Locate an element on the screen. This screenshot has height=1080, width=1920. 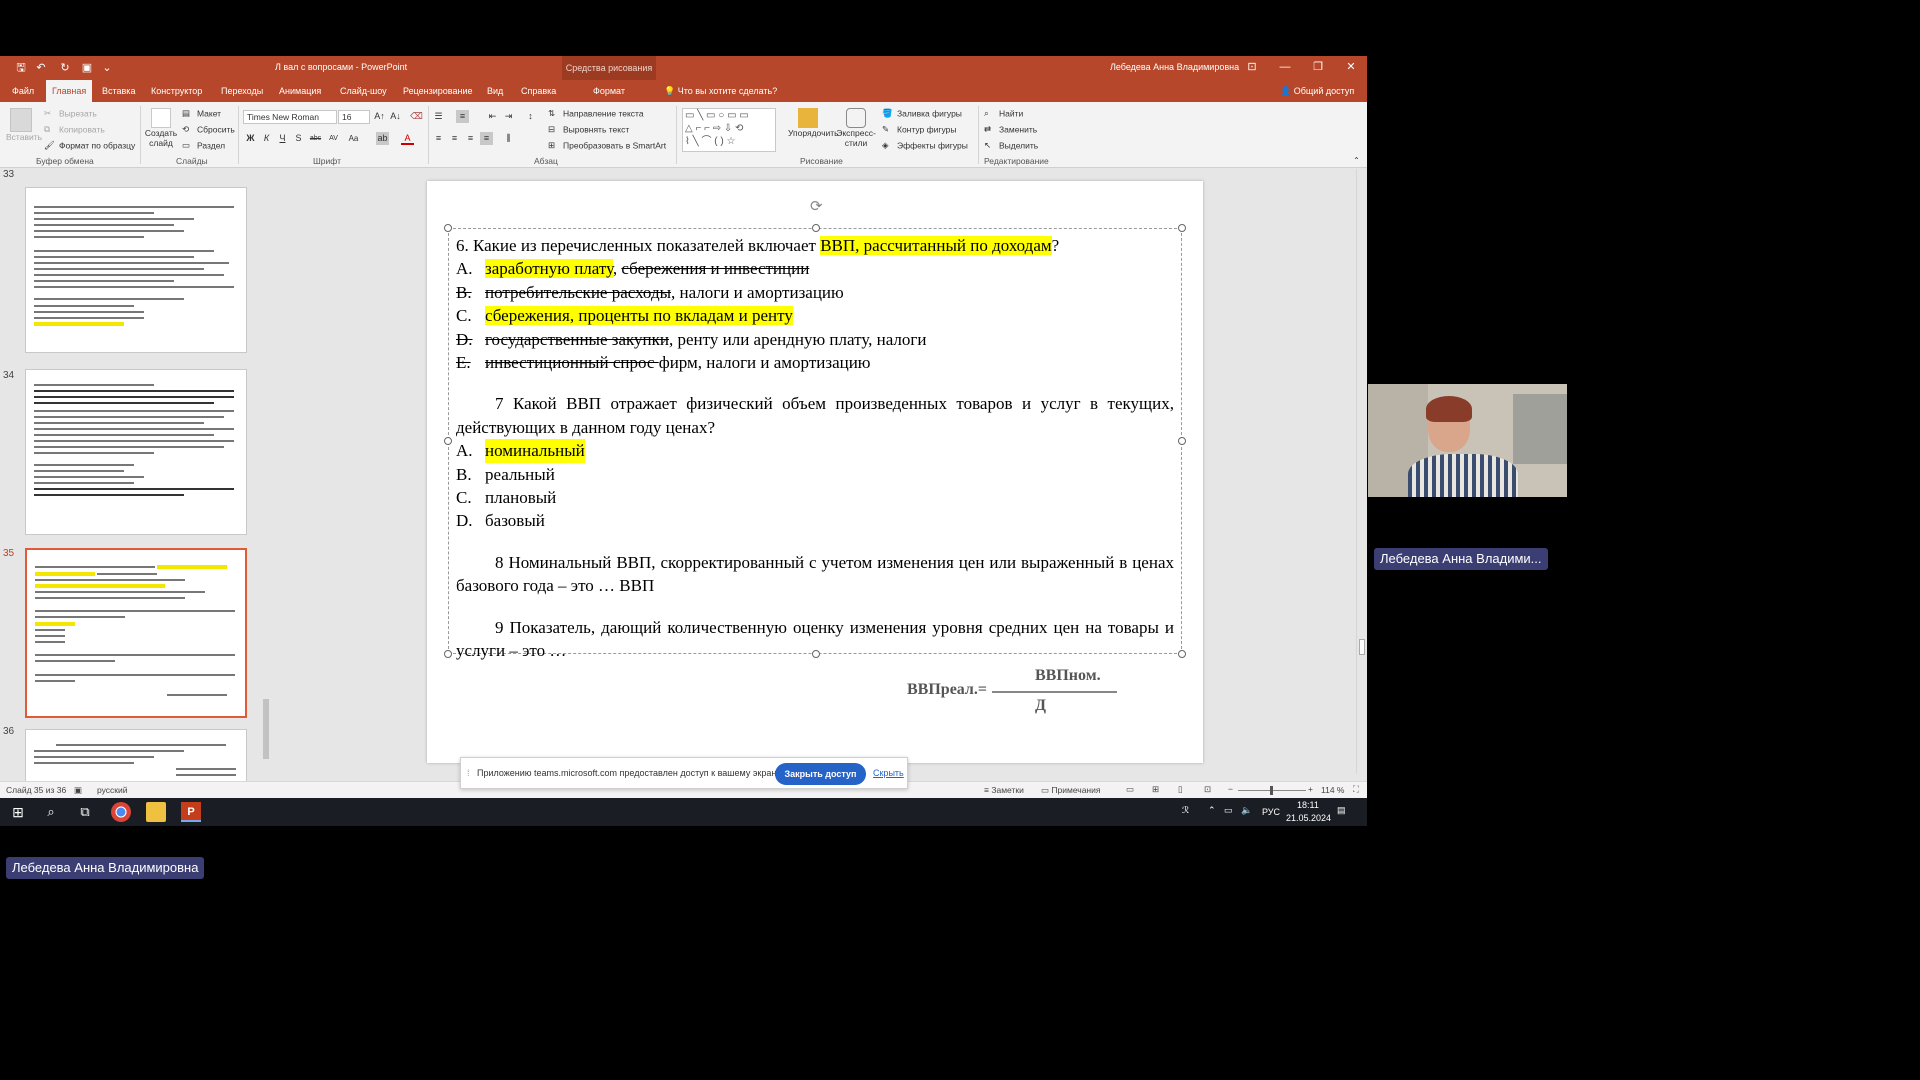
char-spacing-button: AV is located at coordinates (333, 138).